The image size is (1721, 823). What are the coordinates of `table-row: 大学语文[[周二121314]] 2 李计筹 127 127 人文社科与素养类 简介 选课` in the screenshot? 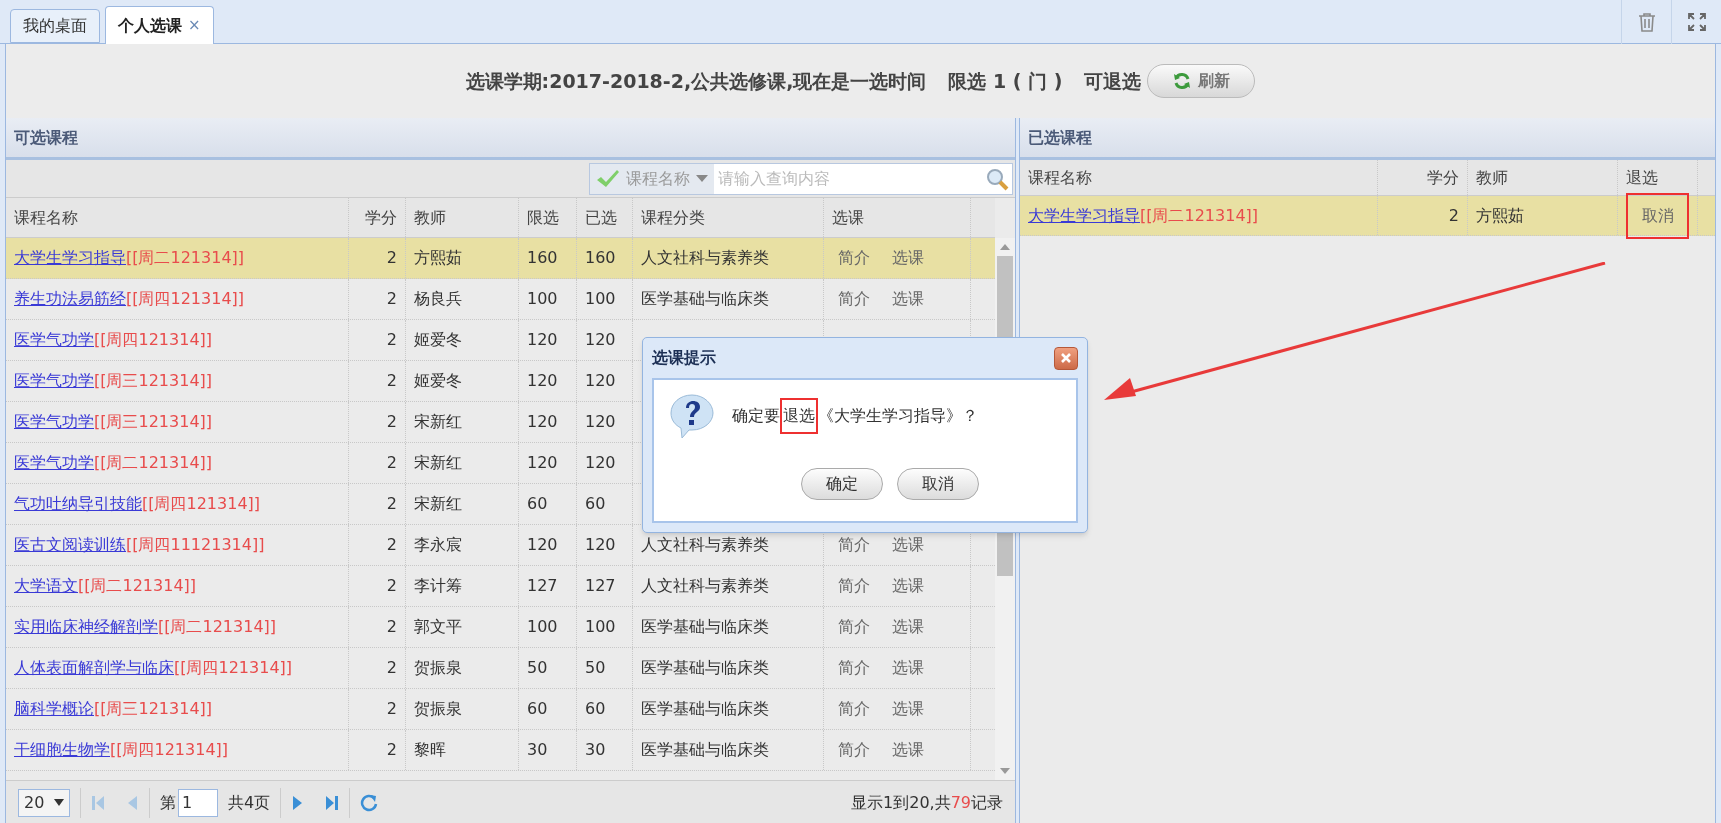 It's located at (500, 586).